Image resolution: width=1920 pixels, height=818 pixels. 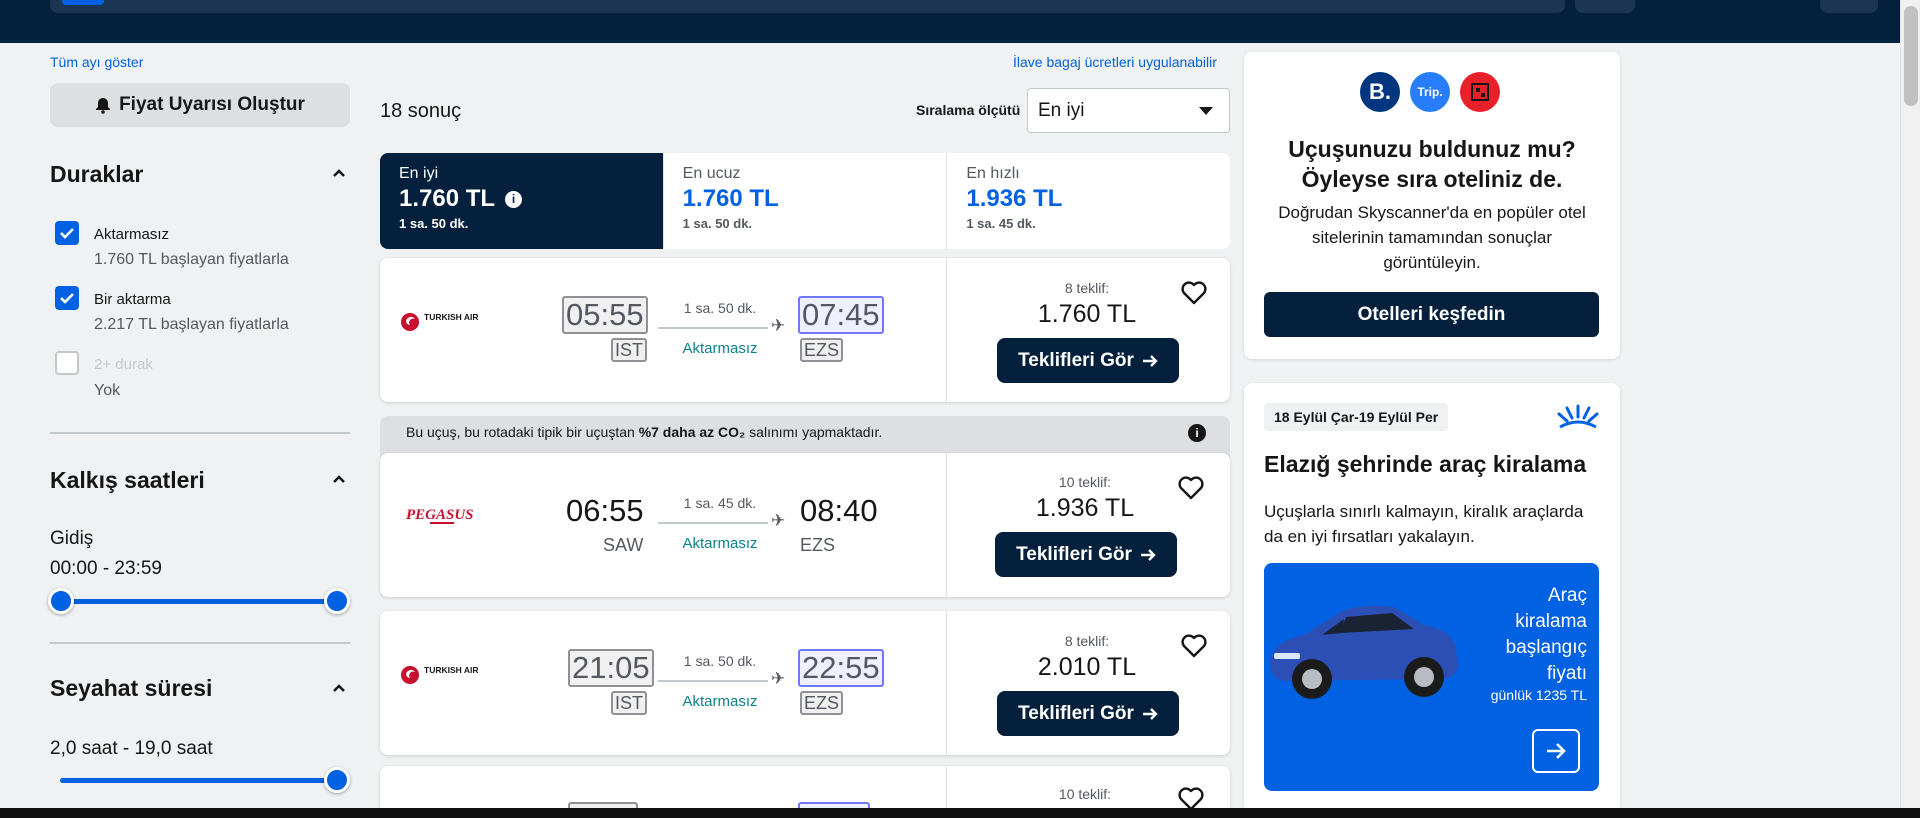 I want to click on search-summary-field, so click(x=807, y=6).